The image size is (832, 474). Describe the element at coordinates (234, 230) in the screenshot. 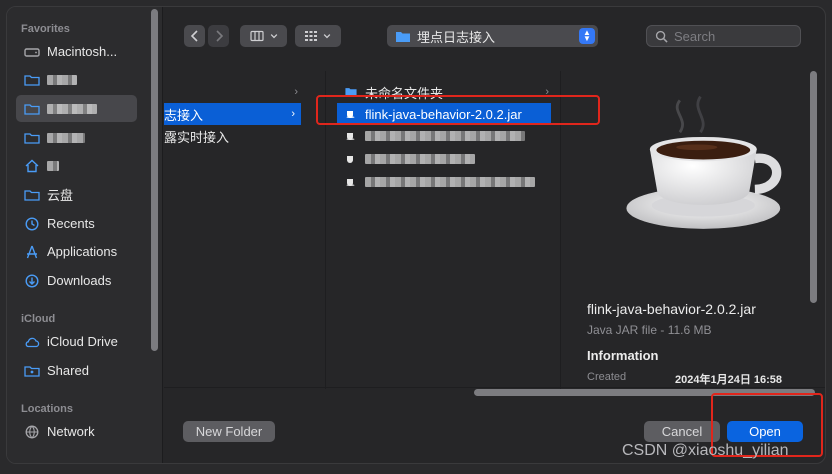

I see `parent-column: › 志接入 › 露实时接入` at that location.